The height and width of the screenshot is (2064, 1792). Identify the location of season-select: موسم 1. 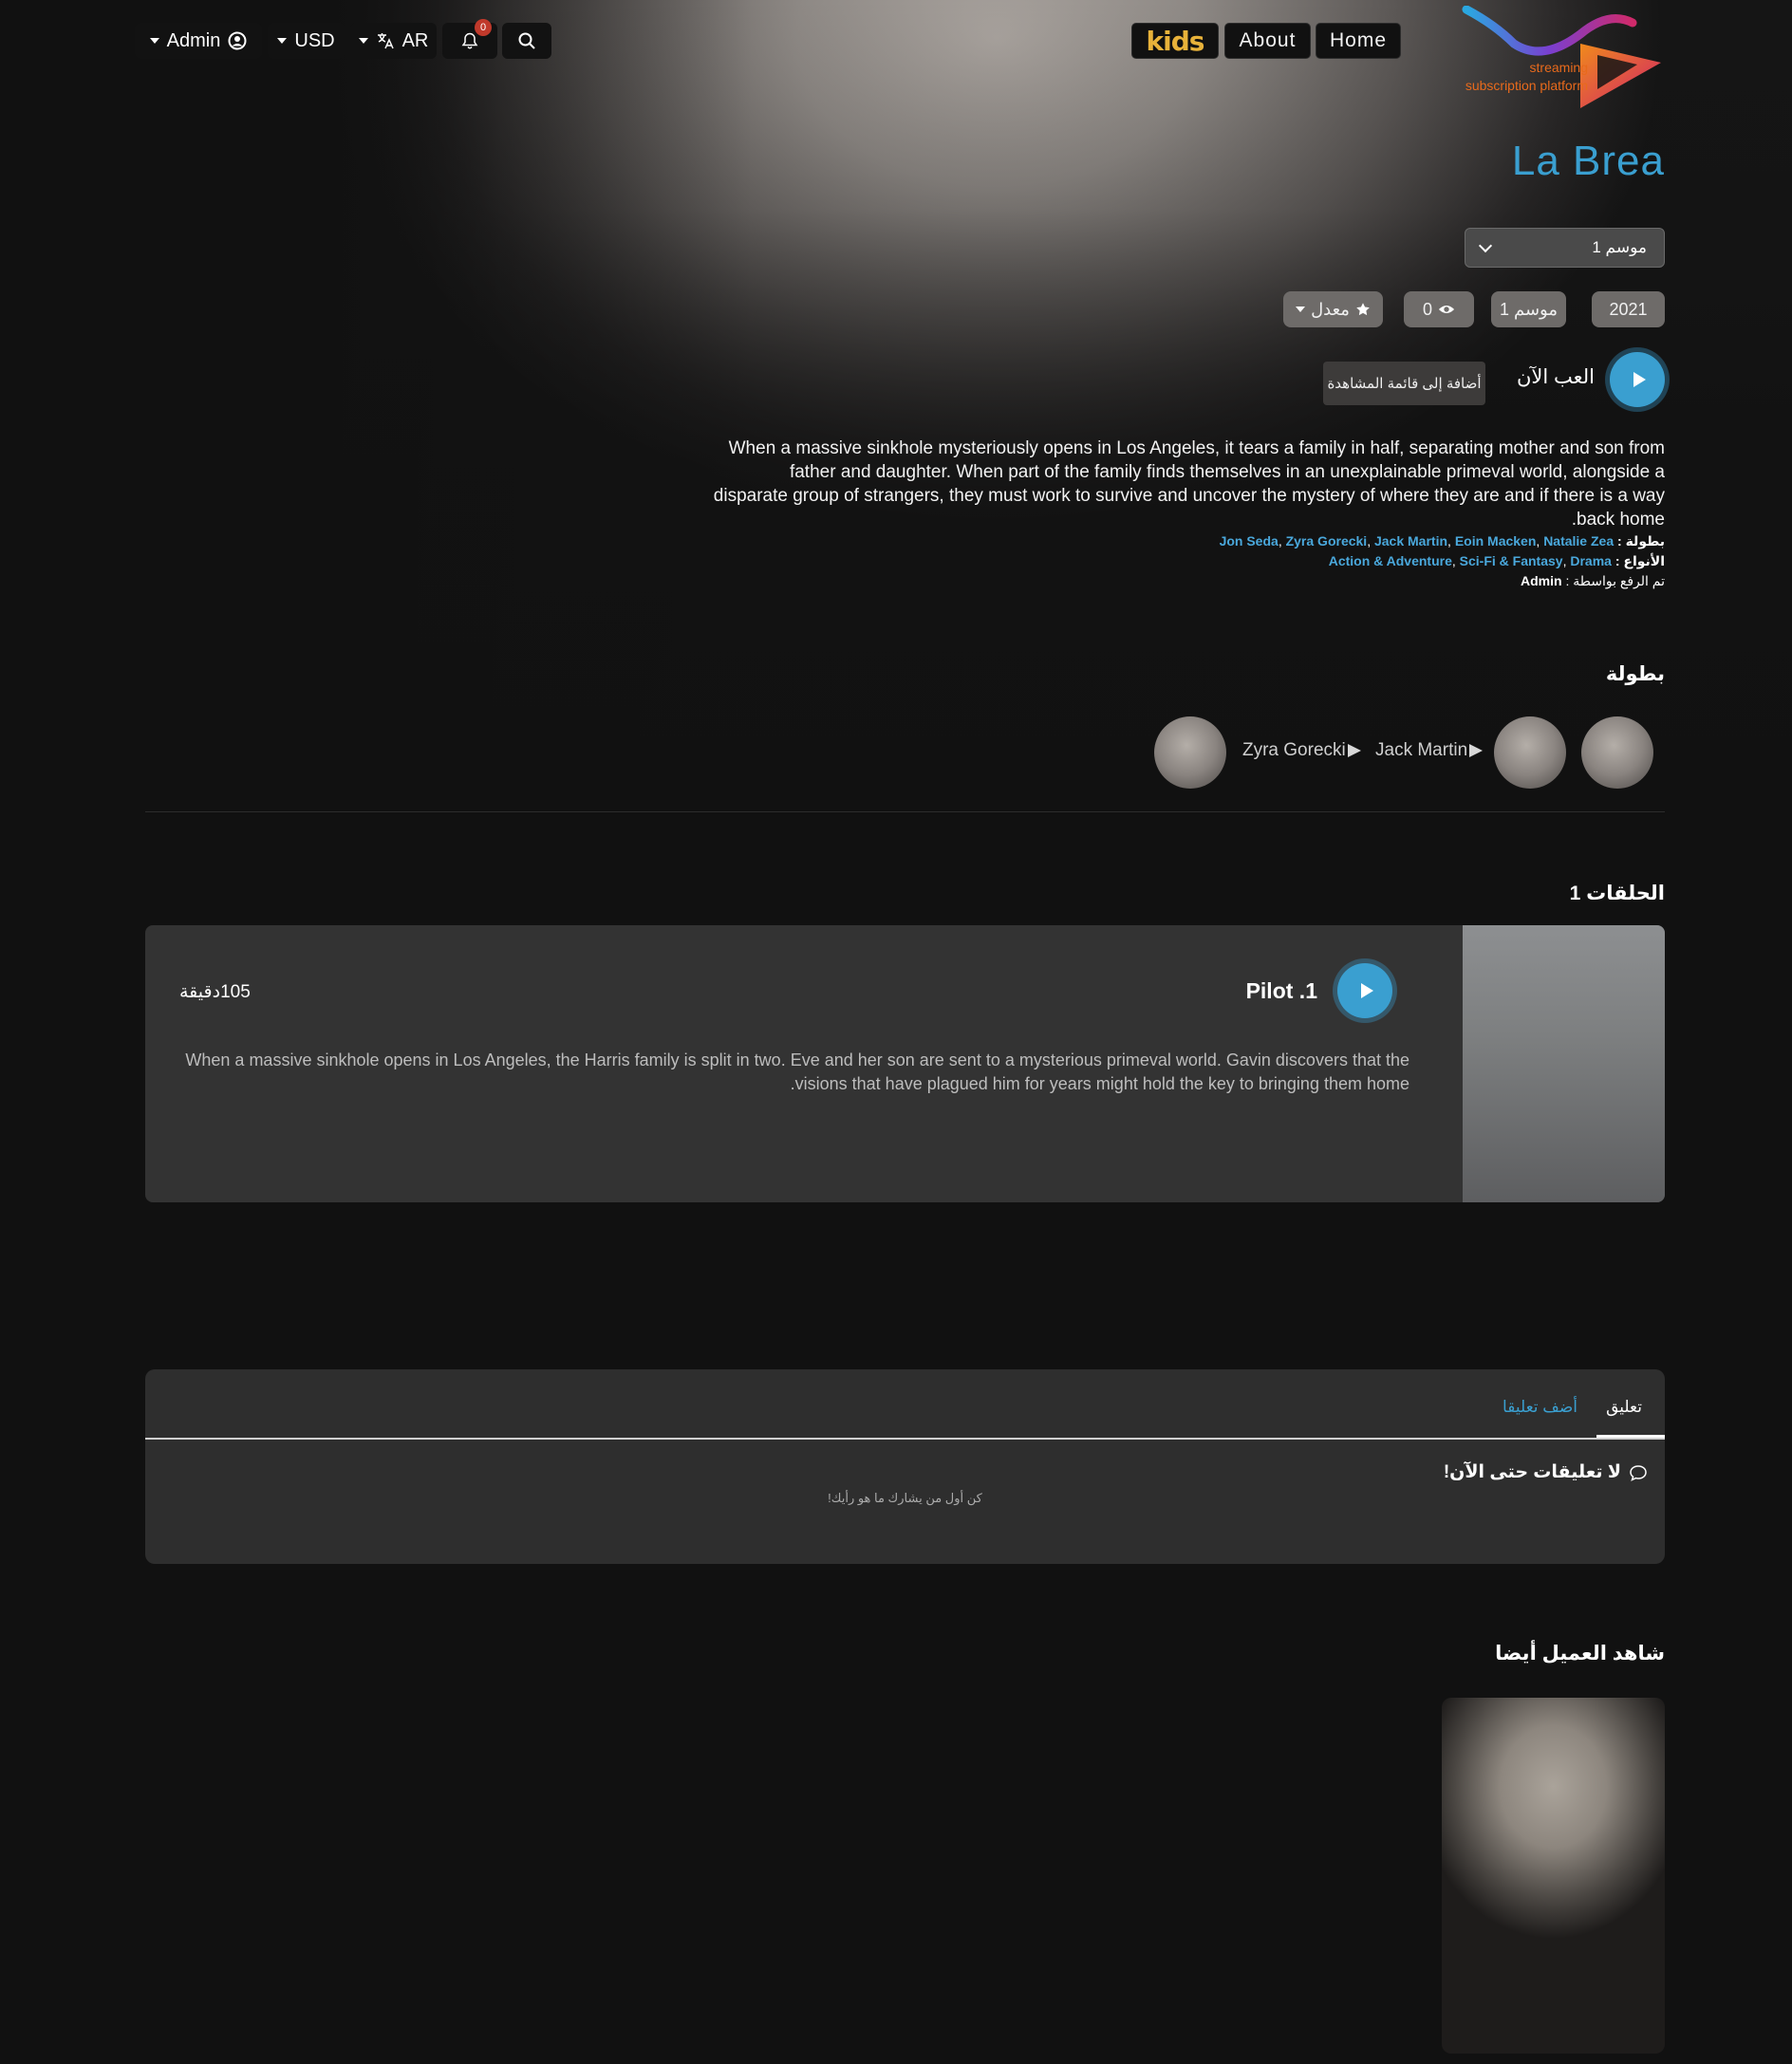
(1565, 248).